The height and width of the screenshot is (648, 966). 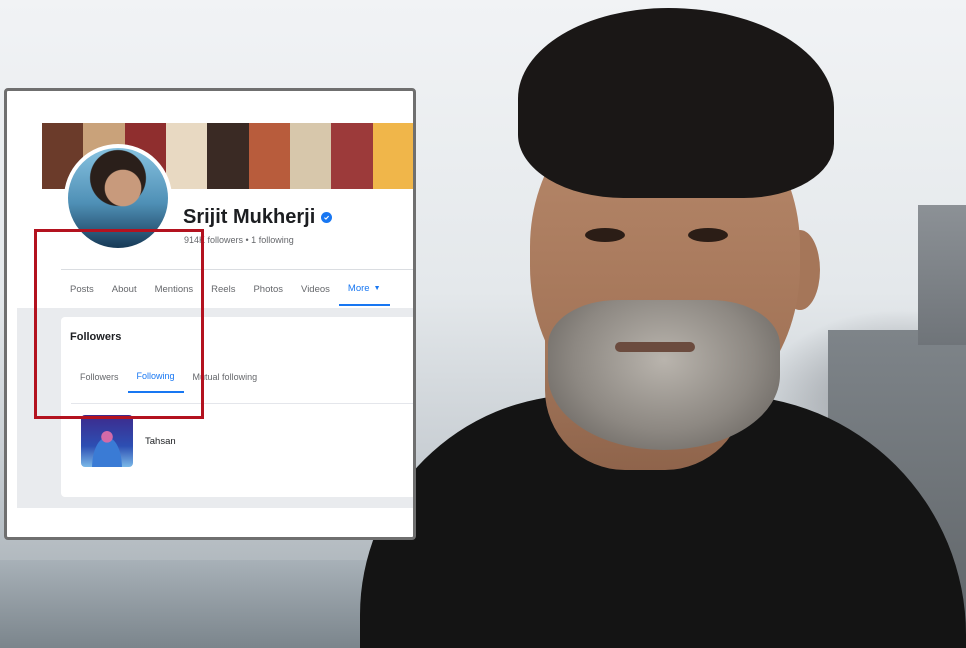 I want to click on list-item: Tahsan, so click(x=181, y=441).